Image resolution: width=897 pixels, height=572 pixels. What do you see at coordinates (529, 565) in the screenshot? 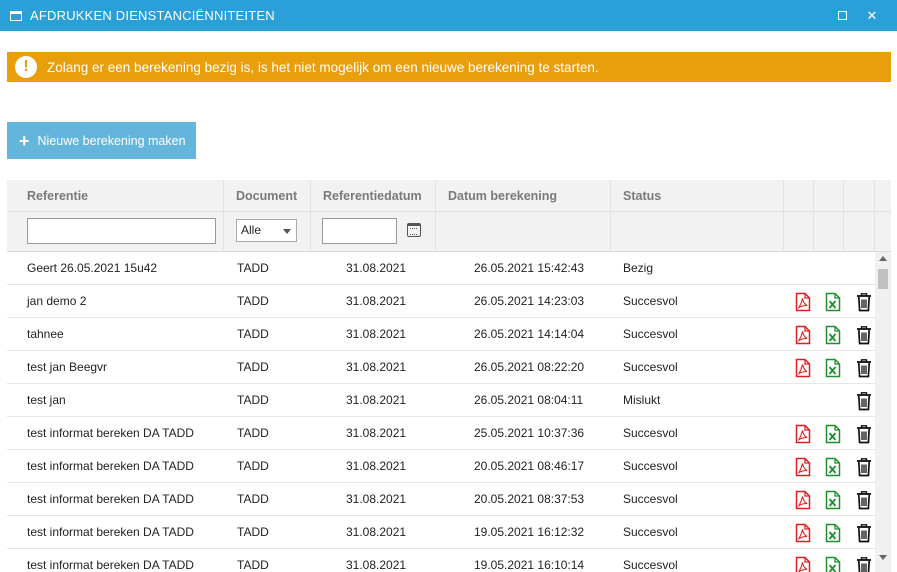
I see `cell-calculation-date: 19.05.2021 16:10:14` at bounding box center [529, 565].